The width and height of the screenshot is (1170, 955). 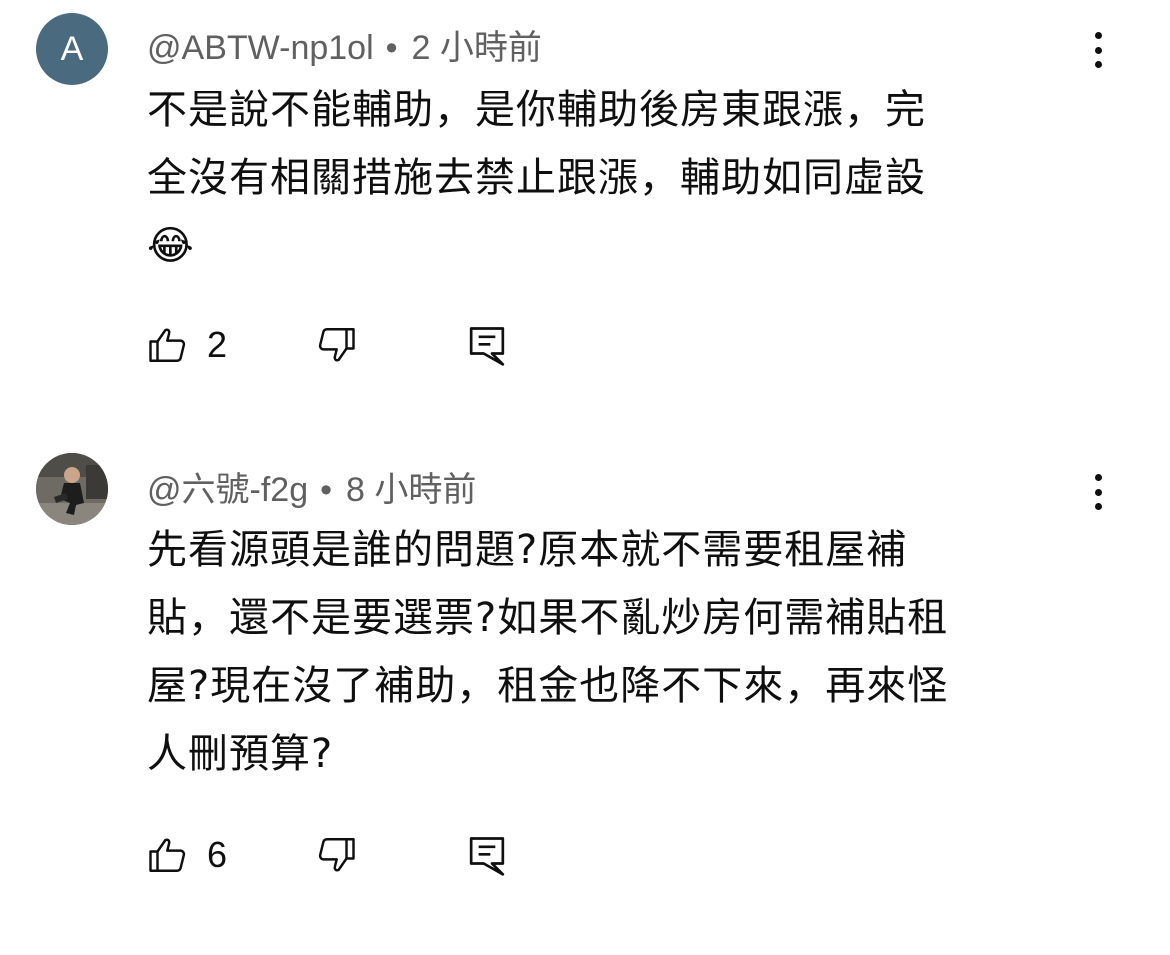 What do you see at coordinates (240, 754) in the screenshot?
I see `comment-line: 人刪預算?` at bounding box center [240, 754].